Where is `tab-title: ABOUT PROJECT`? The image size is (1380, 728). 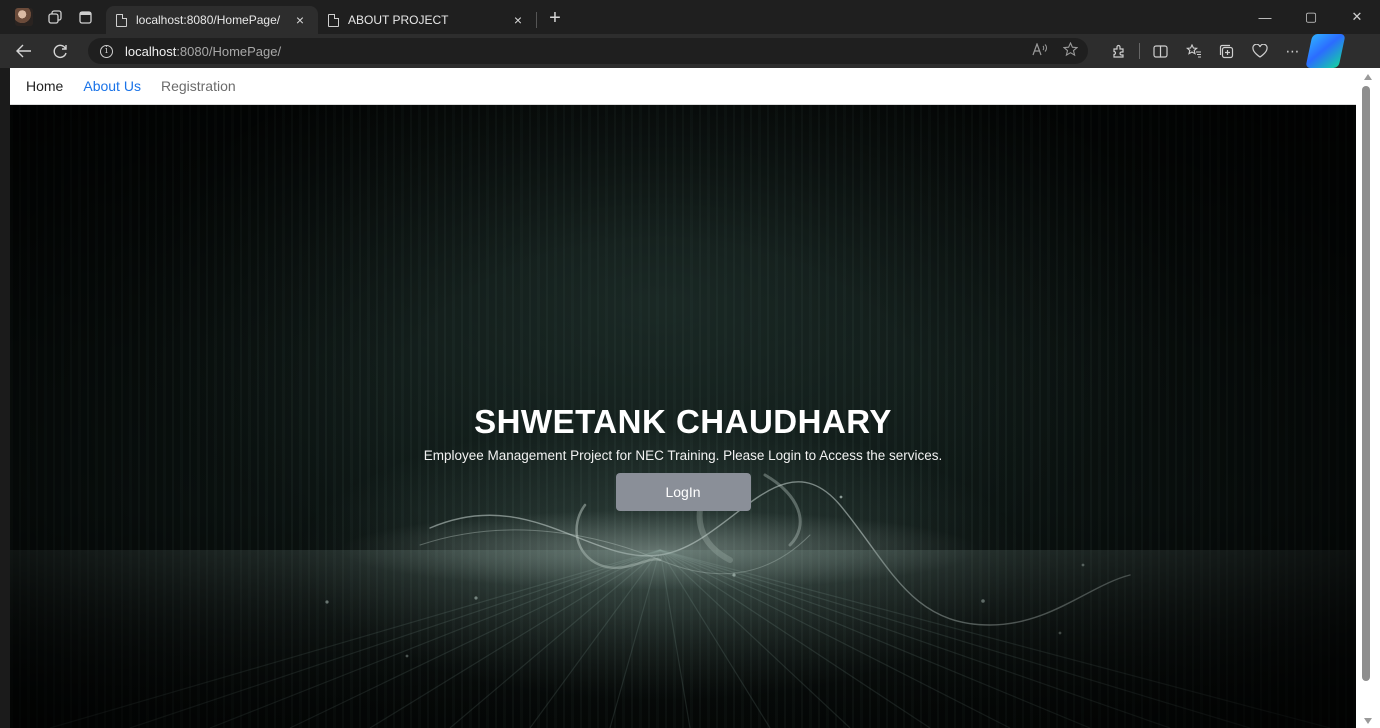
tab-title: ABOUT PROJECT is located at coordinates (398, 20).